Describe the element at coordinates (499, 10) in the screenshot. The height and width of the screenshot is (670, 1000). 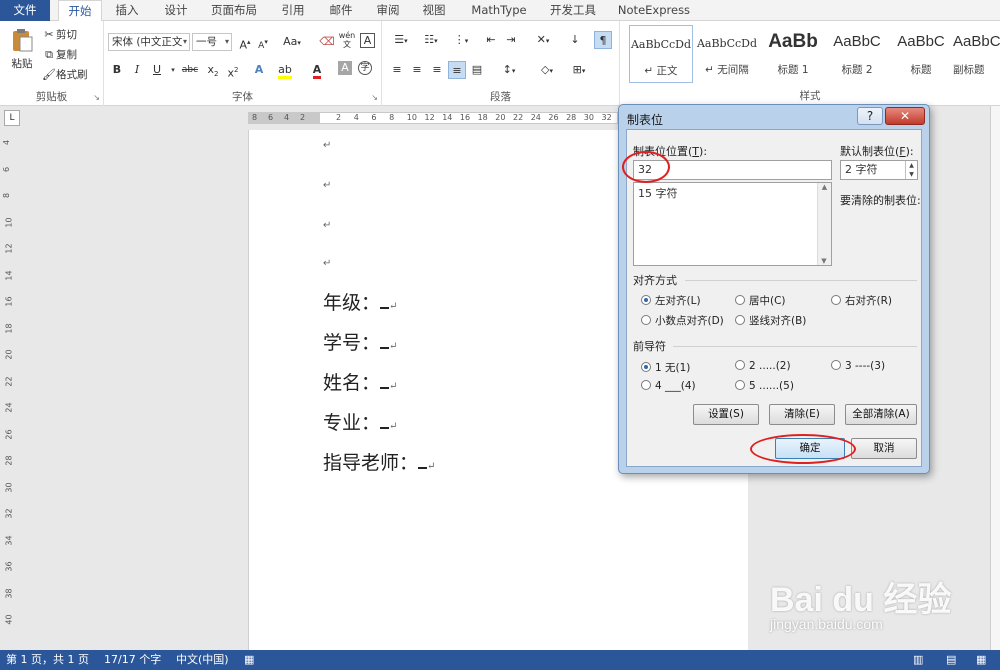
I see `tab-mathtype: MathType` at that location.